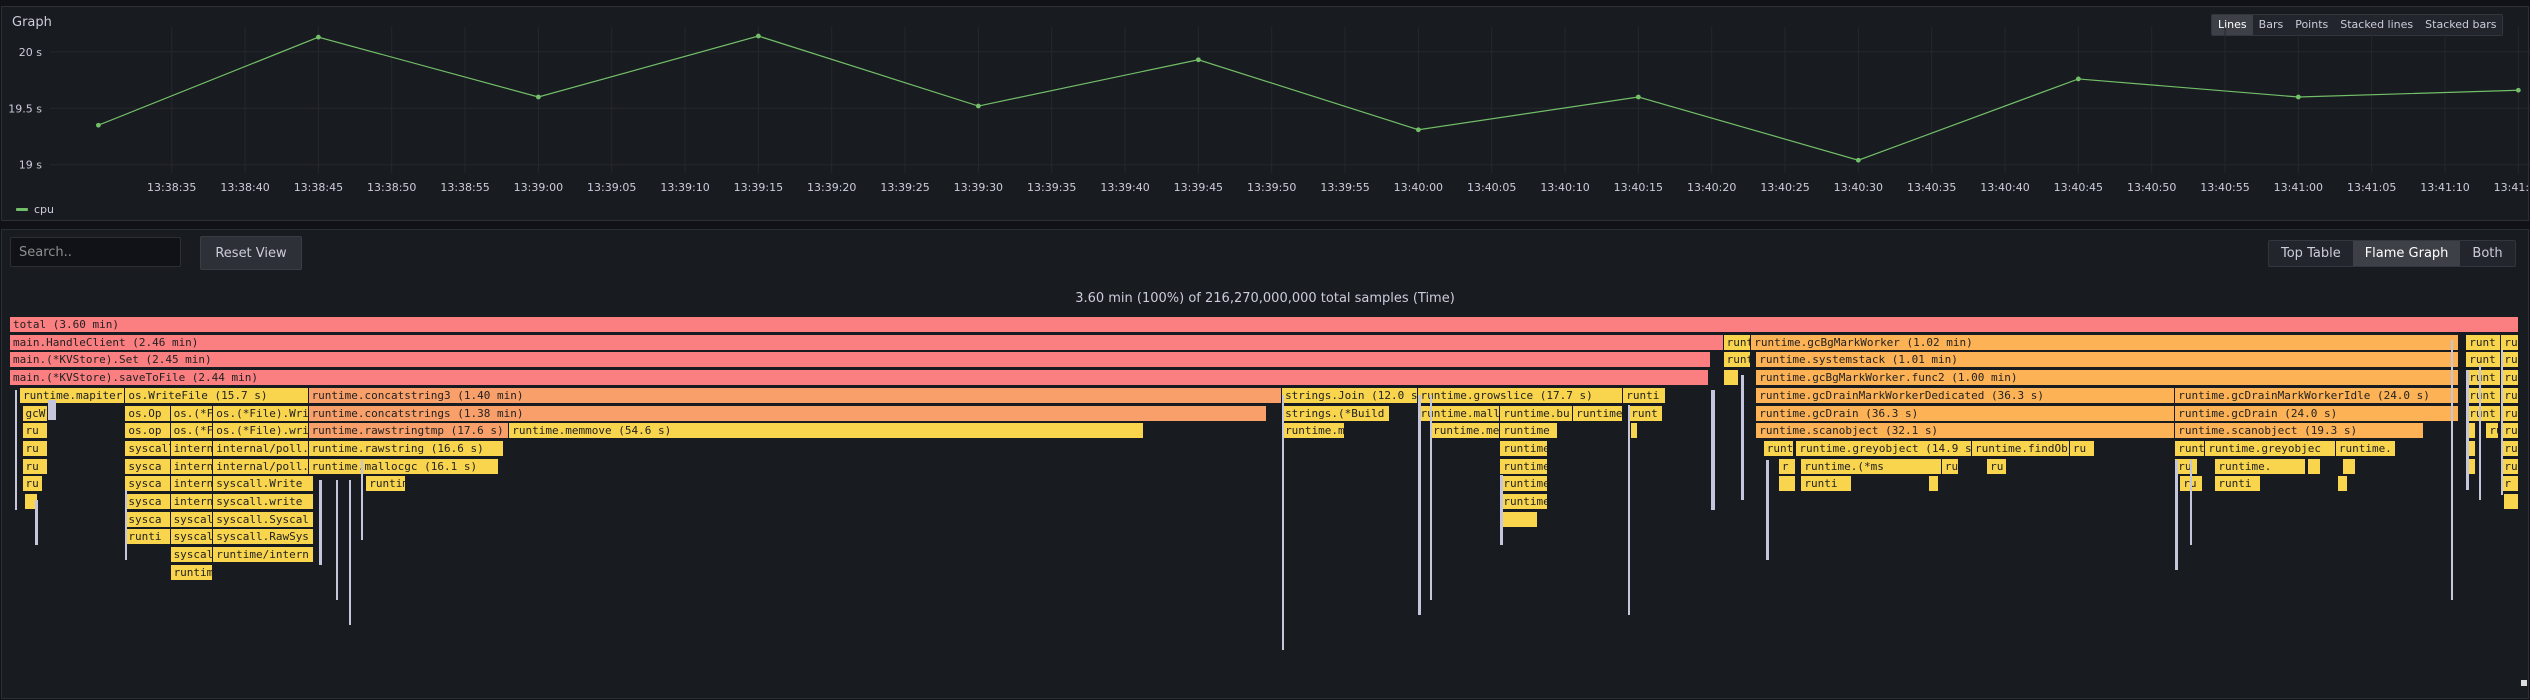  Describe the element at coordinates (192, 413) in the screenshot. I see `flame-frame: os.(*F` at that location.